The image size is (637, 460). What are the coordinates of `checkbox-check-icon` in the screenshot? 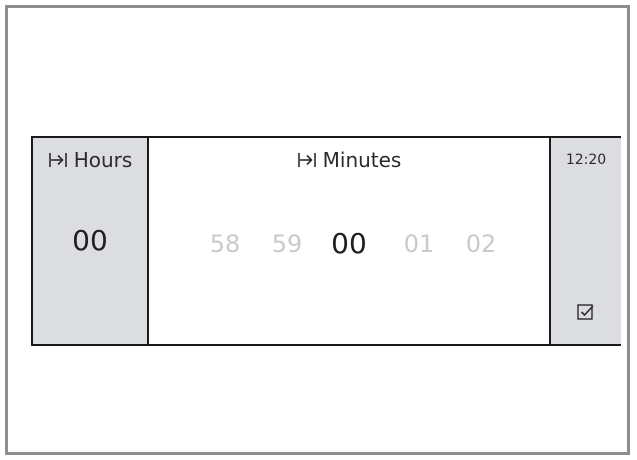 It's located at (586, 314).